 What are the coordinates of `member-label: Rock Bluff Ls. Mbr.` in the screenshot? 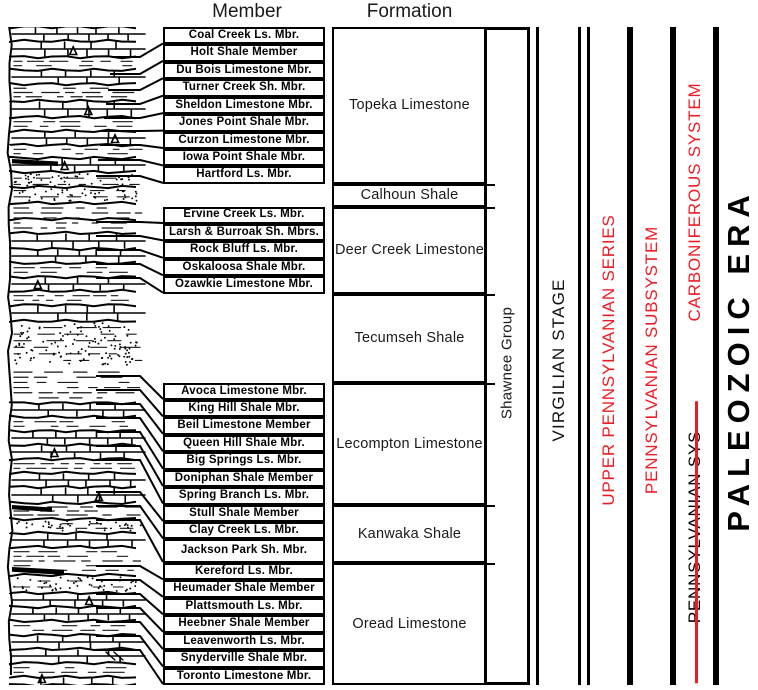 It's located at (244, 250).